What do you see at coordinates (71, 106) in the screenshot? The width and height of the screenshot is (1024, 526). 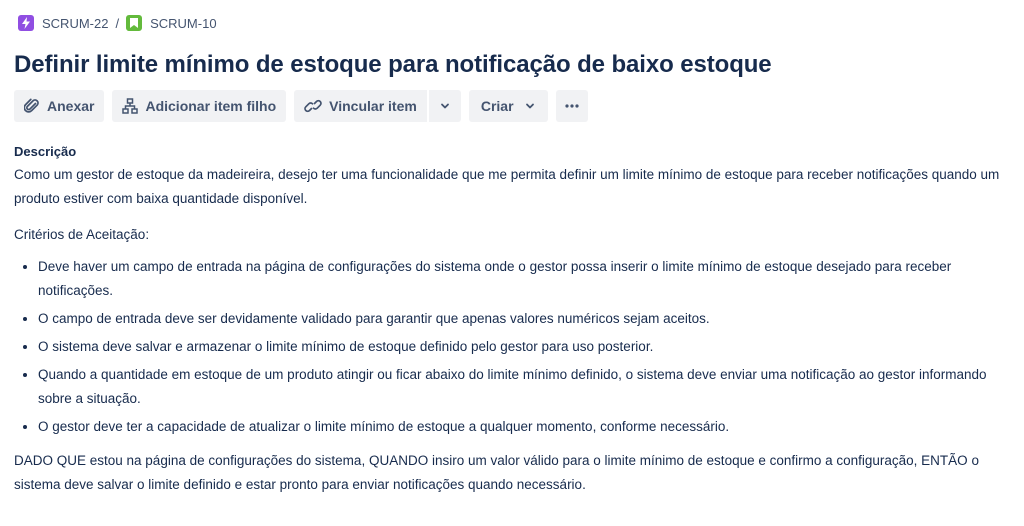 I see `attach-label: Anexar` at bounding box center [71, 106].